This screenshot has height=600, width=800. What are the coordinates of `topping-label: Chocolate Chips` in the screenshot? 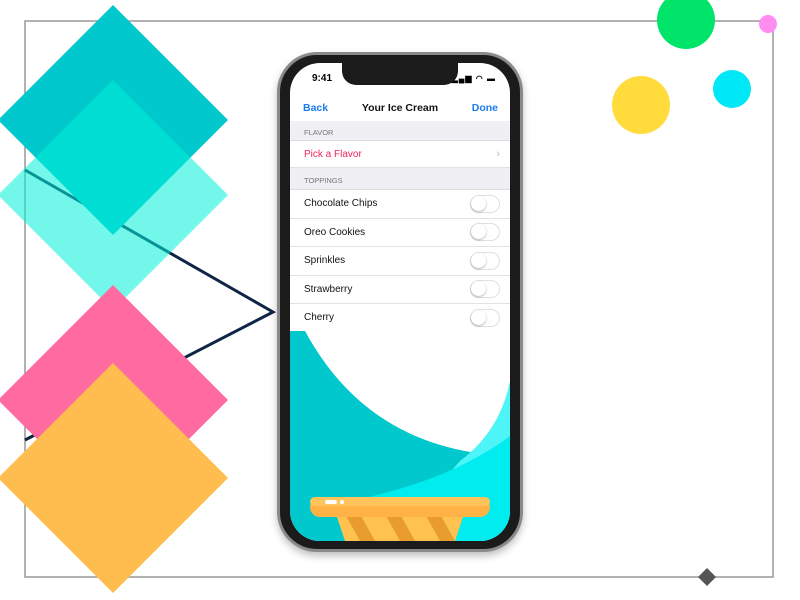 It's located at (341, 204).